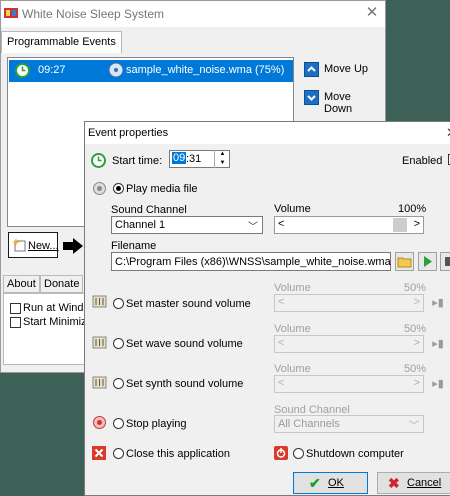 The image size is (450, 496). Describe the element at coordinates (438, 303) in the screenshot. I see `master-apply-icon: ▸▮` at that location.